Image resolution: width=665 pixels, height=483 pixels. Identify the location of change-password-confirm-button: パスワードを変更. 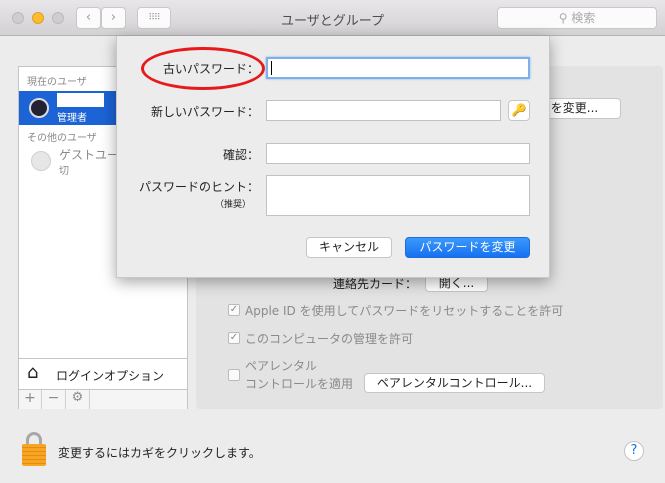
(467, 247).